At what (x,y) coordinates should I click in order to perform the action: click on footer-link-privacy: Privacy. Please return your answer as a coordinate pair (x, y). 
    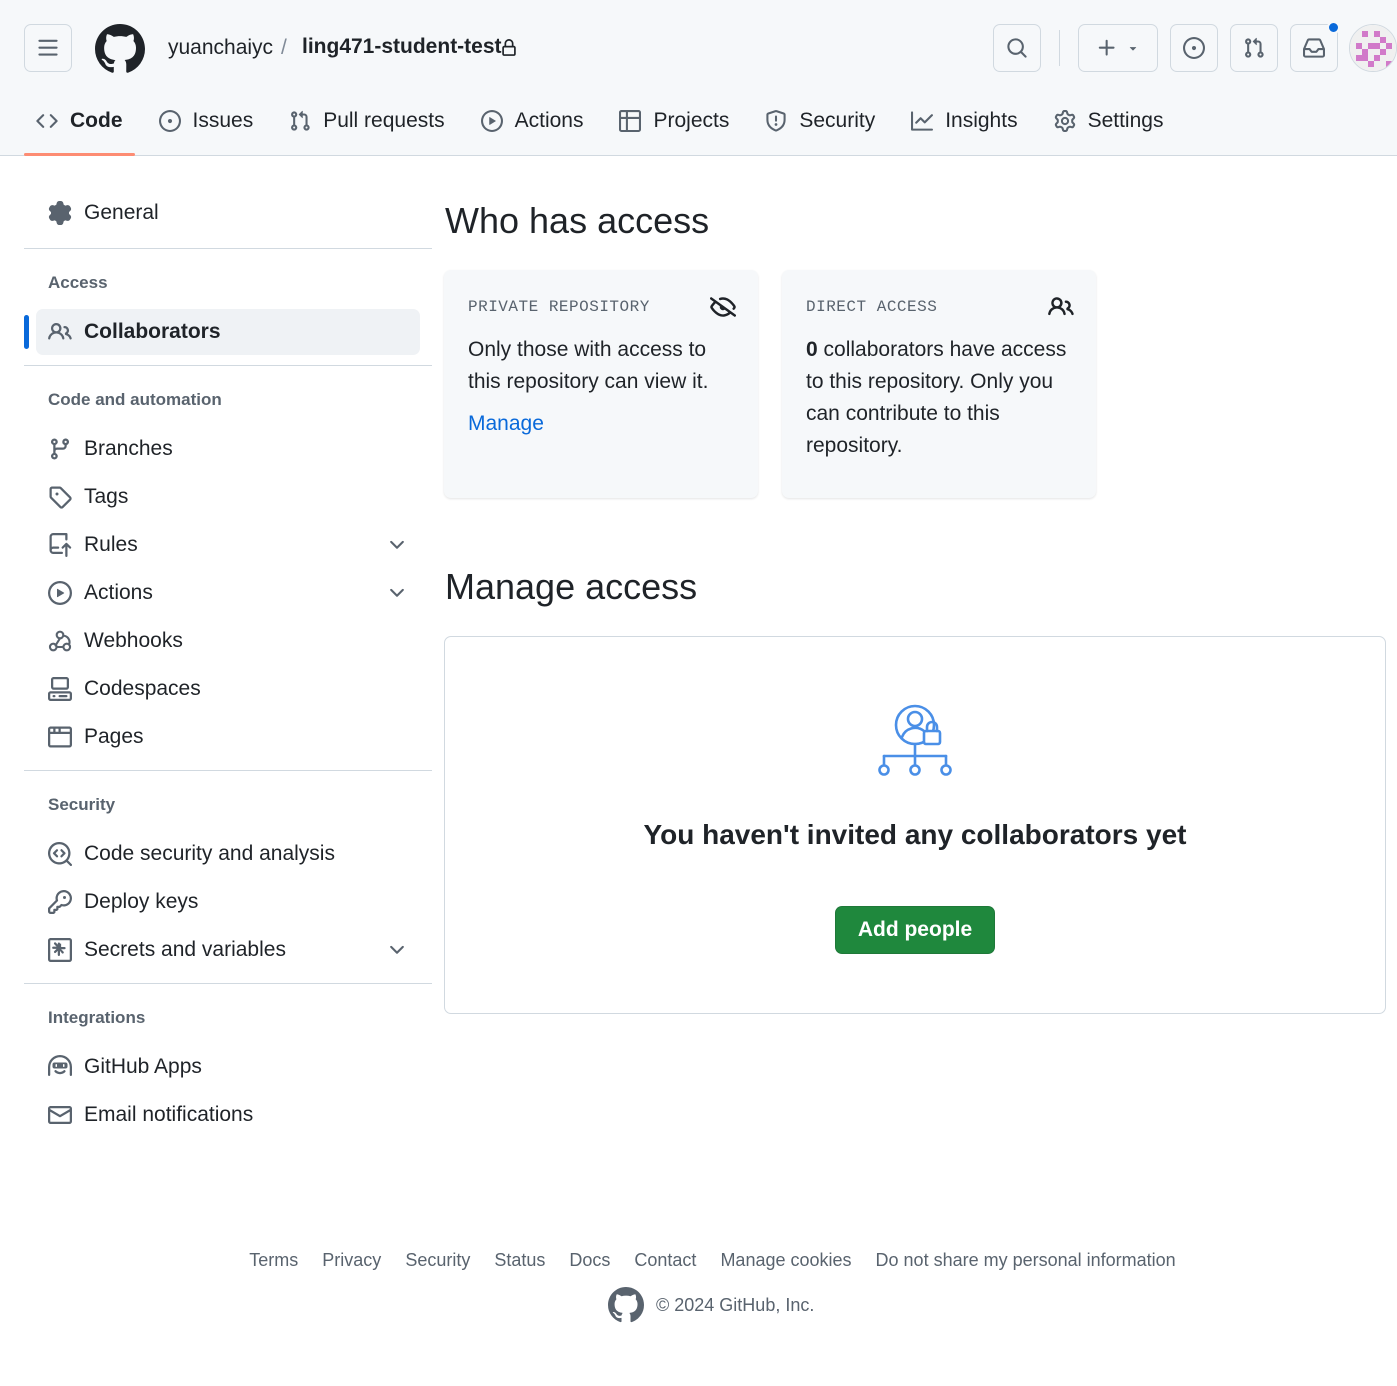
    Looking at the image, I should click on (351, 1260).